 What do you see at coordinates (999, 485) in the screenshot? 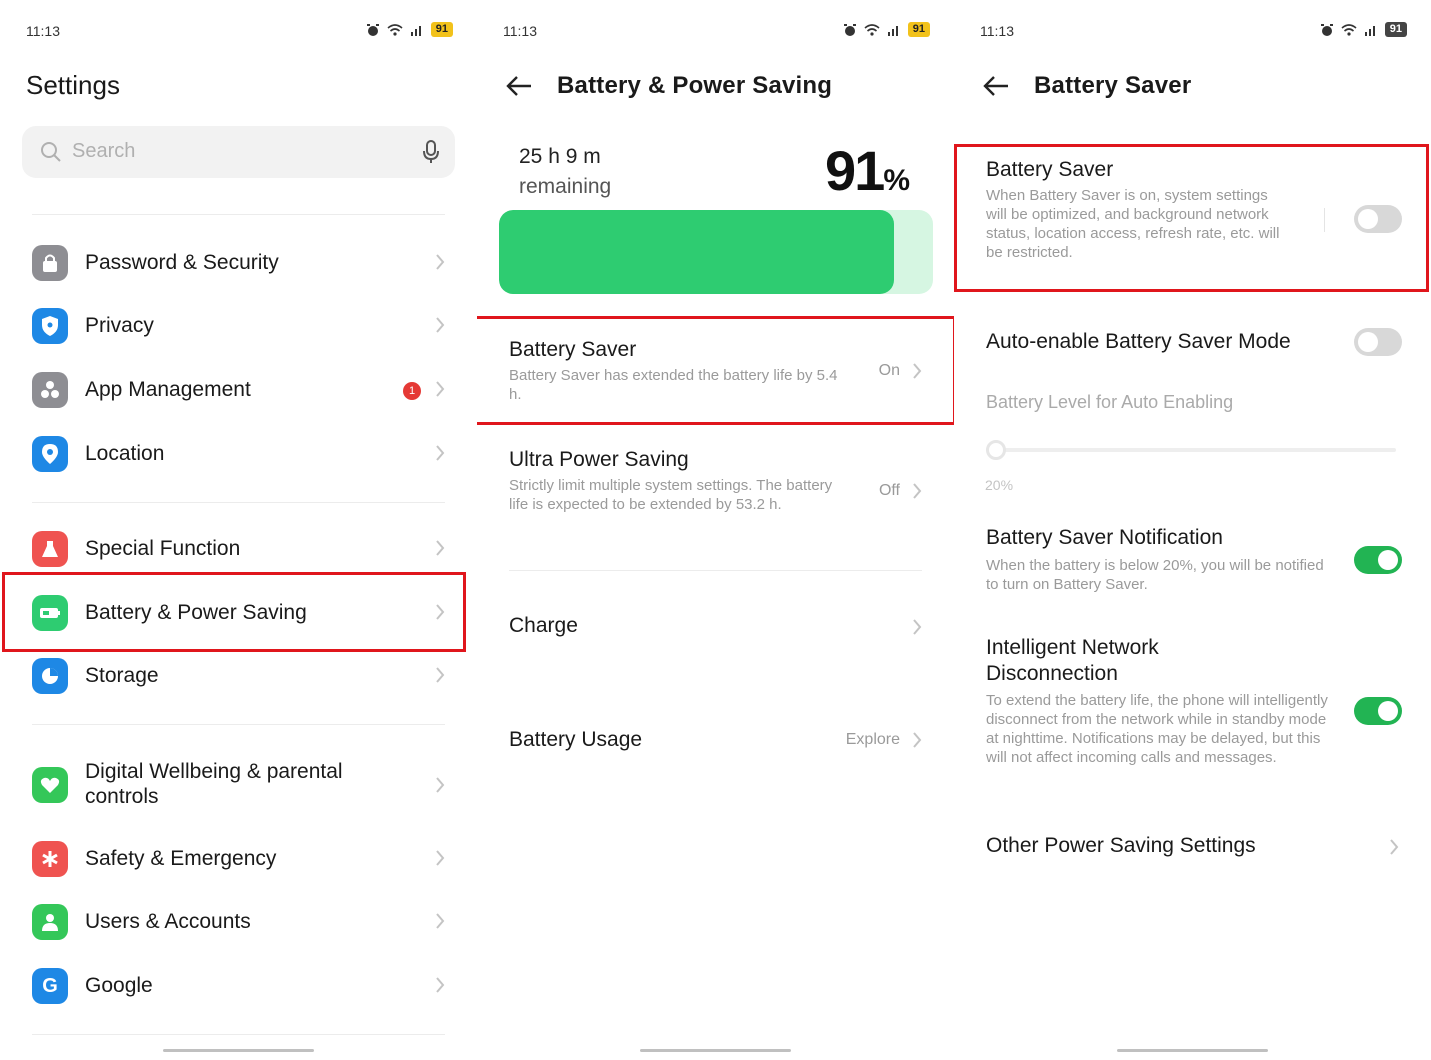
I see `battery-level-value: 20%` at bounding box center [999, 485].